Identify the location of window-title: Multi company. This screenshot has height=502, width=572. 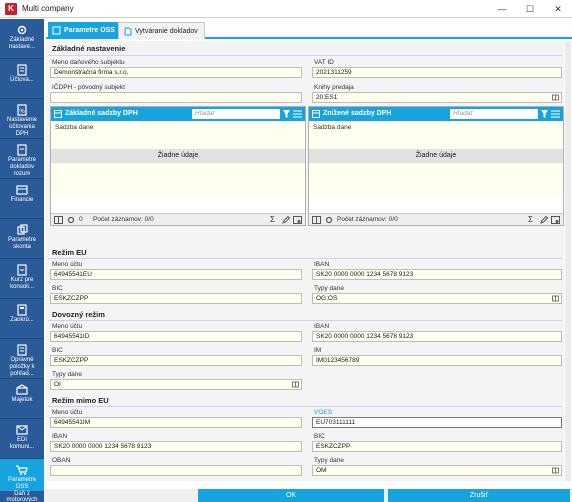
(48, 8).